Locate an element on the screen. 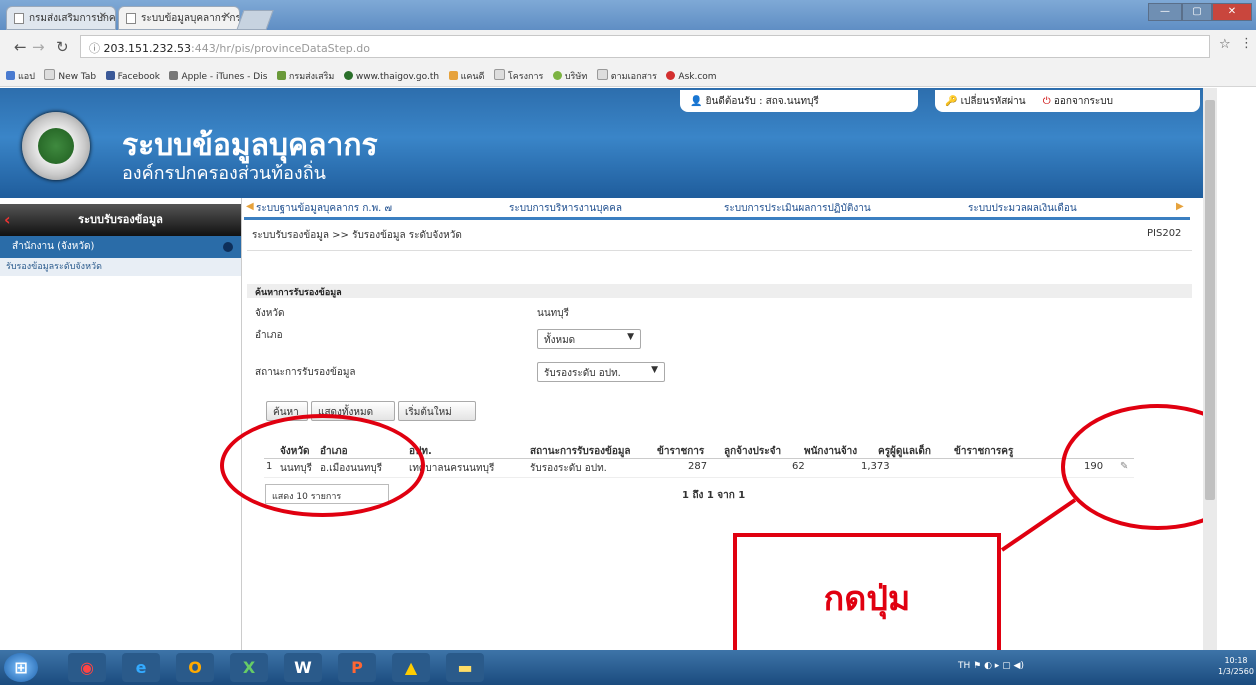 This screenshot has width=1256, height=685. internet-explorer-icon: e is located at coordinates (141, 667).